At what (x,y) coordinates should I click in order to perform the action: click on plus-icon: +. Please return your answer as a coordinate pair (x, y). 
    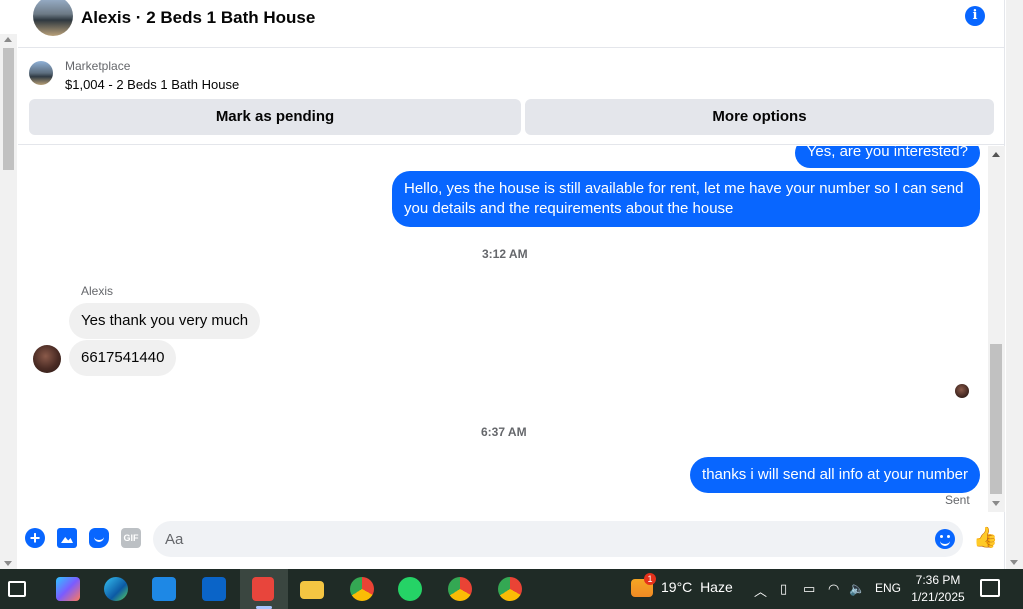
    Looking at the image, I should click on (35, 538).